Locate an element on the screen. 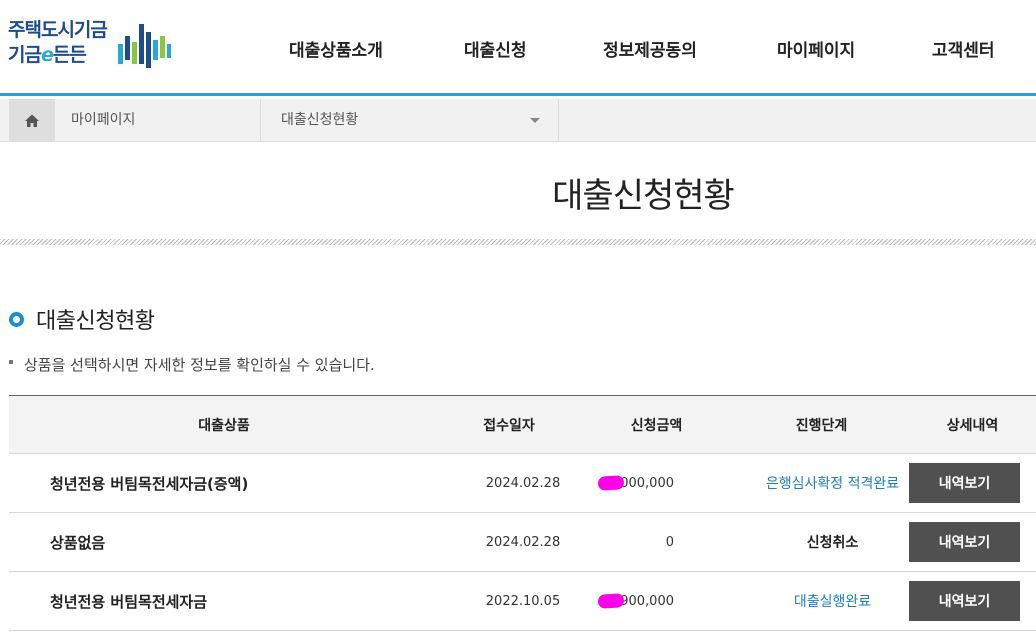 This screenshot has height=633, width=1036. receipt-date: 2022.10.05 is located at coordinates (523, 601).